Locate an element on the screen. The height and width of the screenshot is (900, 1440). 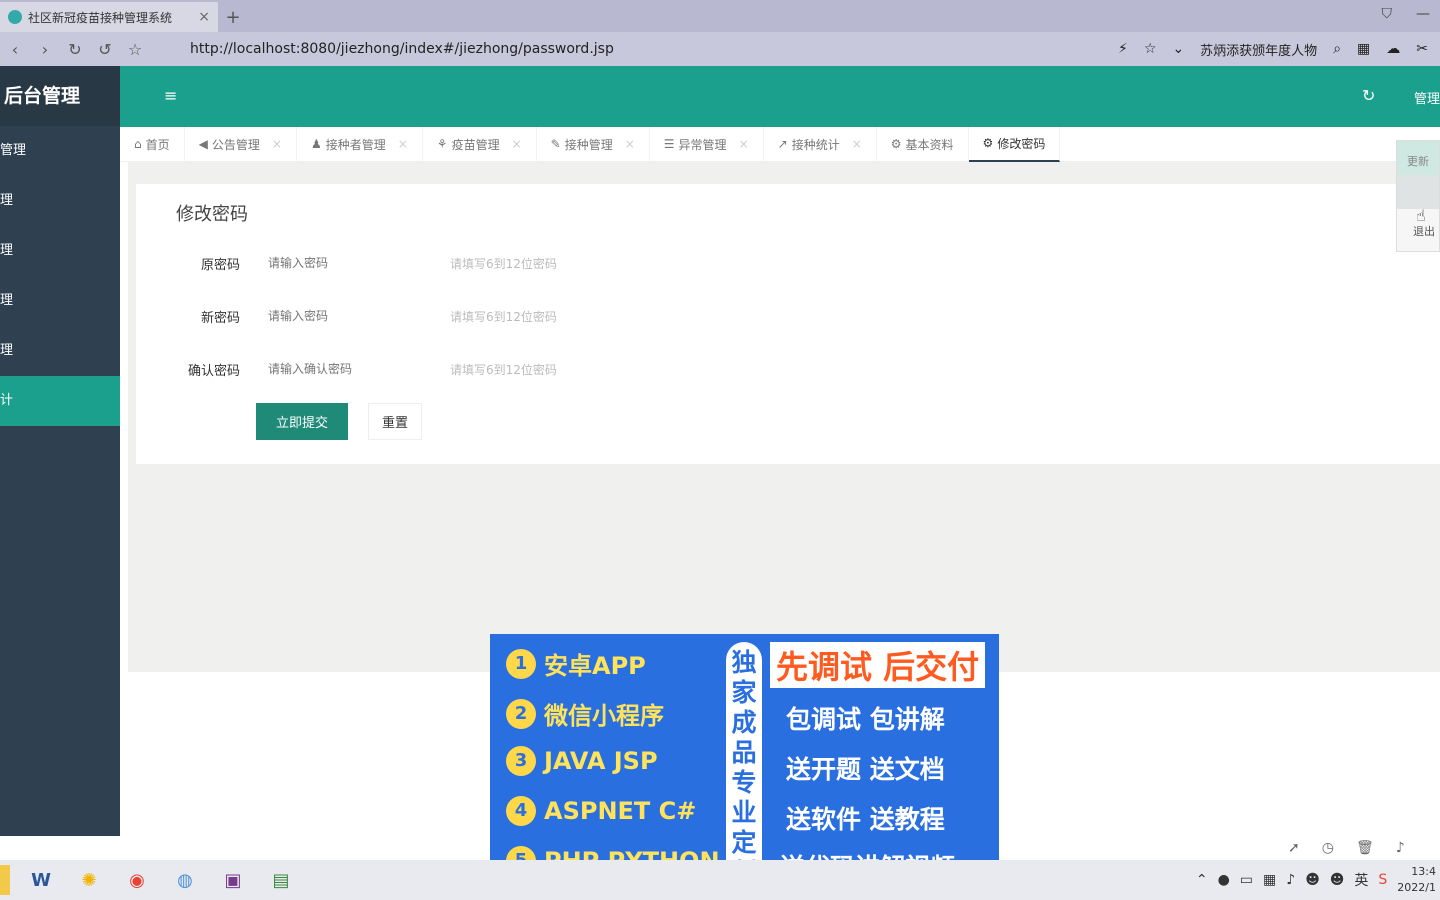
chrome-icon: ◉ is located at coordinates (137, 880).